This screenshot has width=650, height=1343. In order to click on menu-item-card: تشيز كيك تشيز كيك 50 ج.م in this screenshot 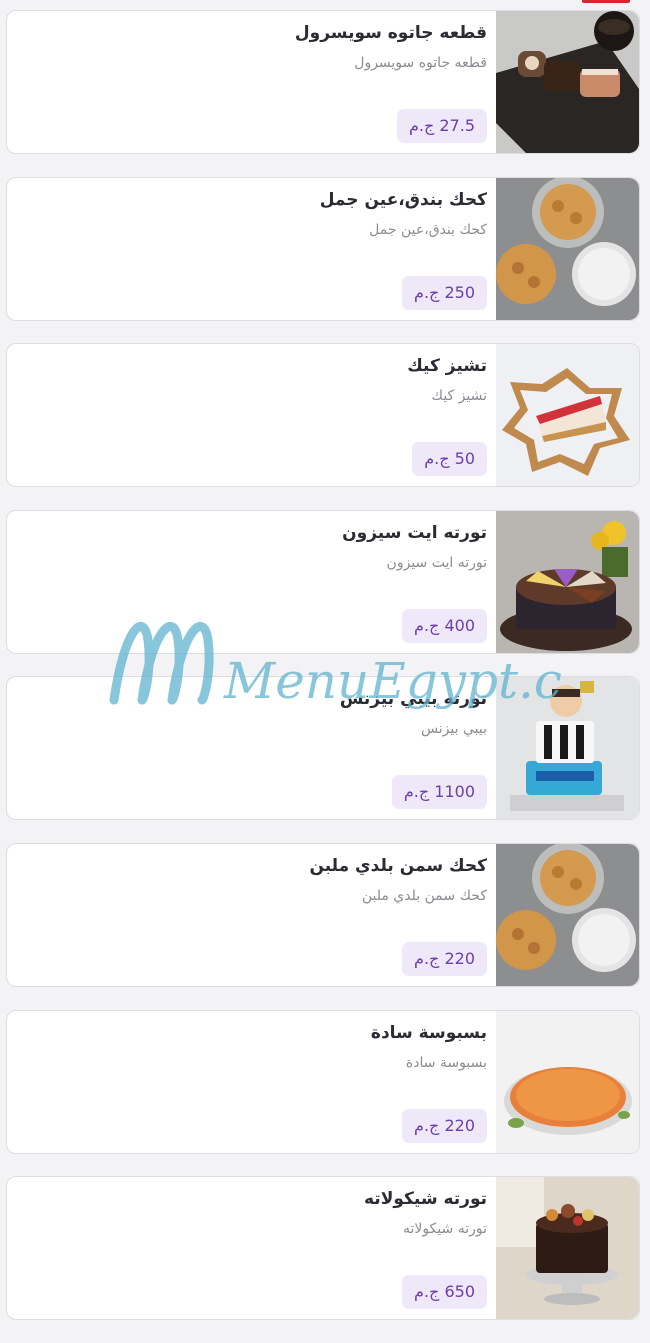, I will do `click(323, 415)`.